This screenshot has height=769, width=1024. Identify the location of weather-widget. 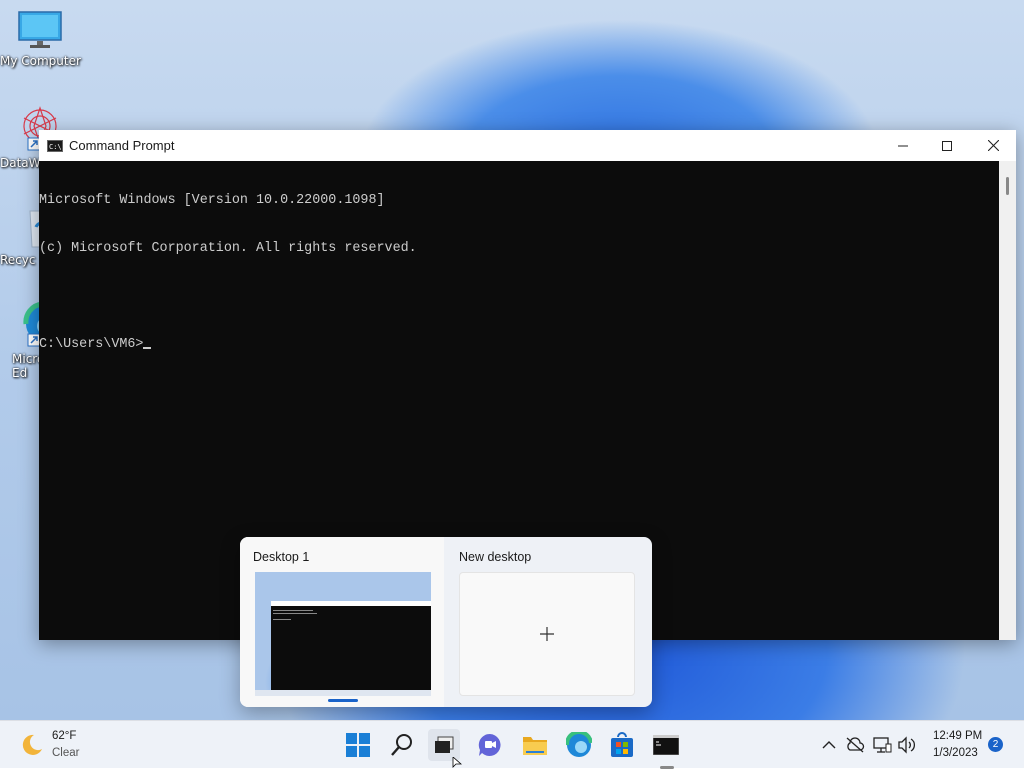
(32, 745).